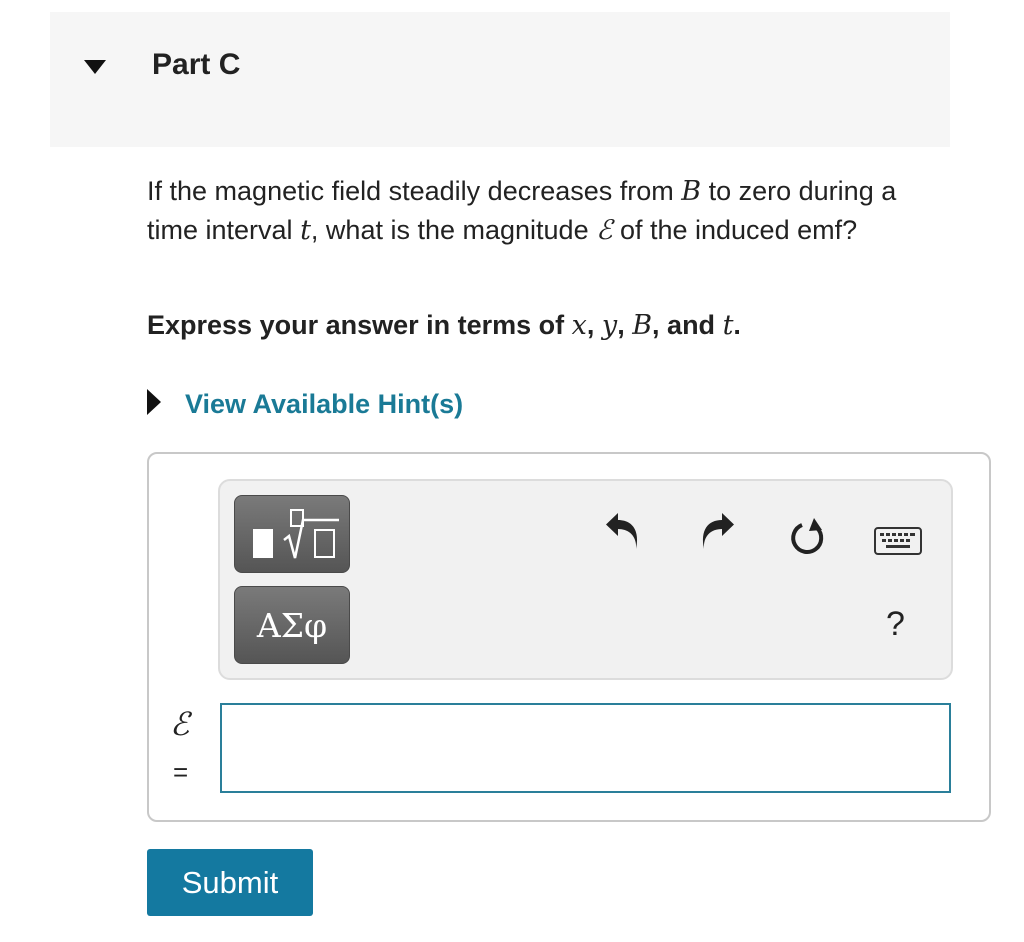  What do you see at coordinates (717, 532) in the screenshot?
I see `redo-icon` at bounding box center [717, 532].